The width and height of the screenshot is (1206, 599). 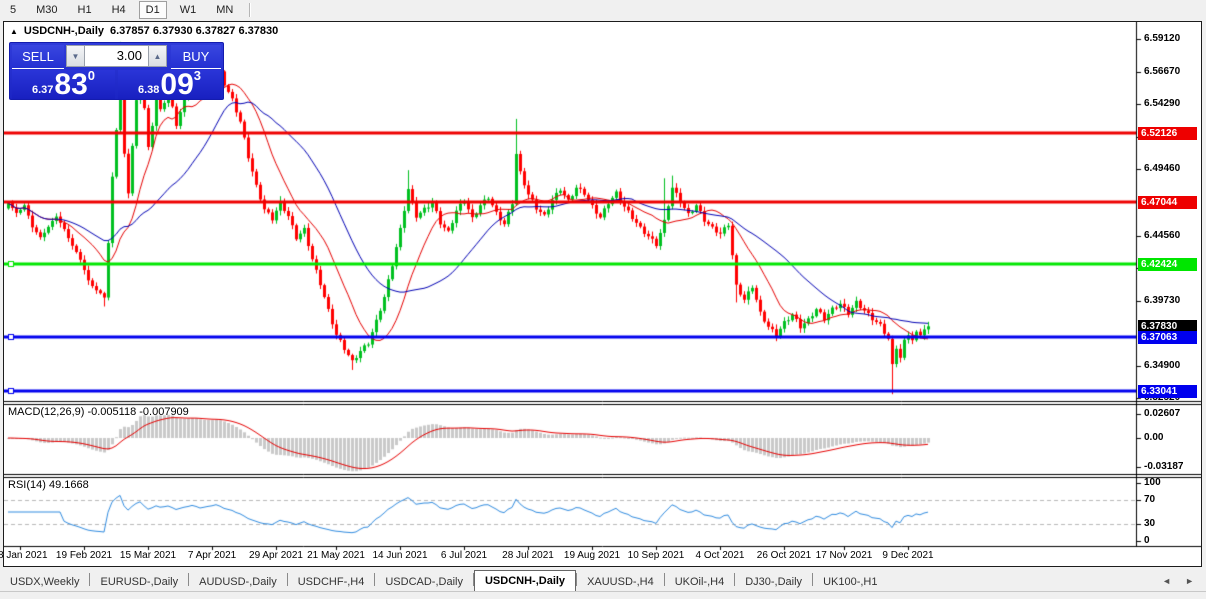 I want to click on timeframe-toolbar: 5 M30 H1 H4 D1 W1 MN, so click(x=603, y=10).